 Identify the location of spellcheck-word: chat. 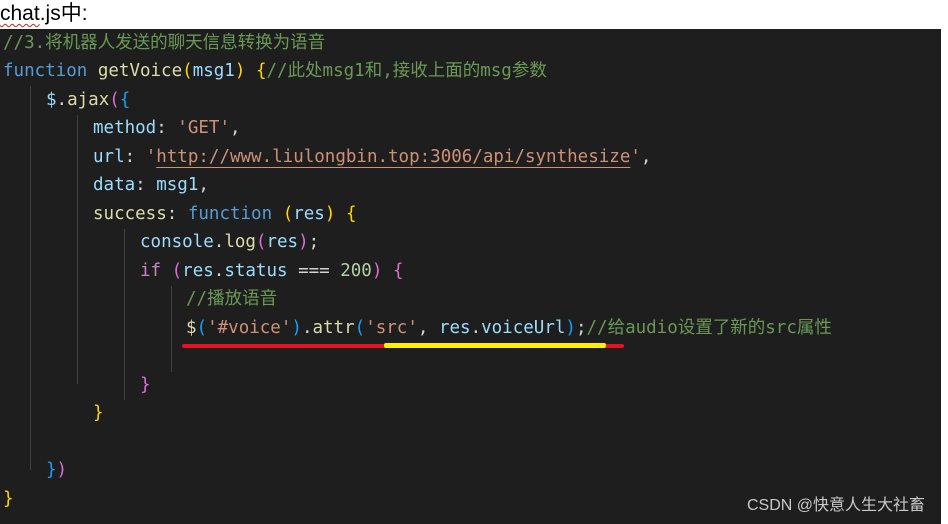
(20, 13).